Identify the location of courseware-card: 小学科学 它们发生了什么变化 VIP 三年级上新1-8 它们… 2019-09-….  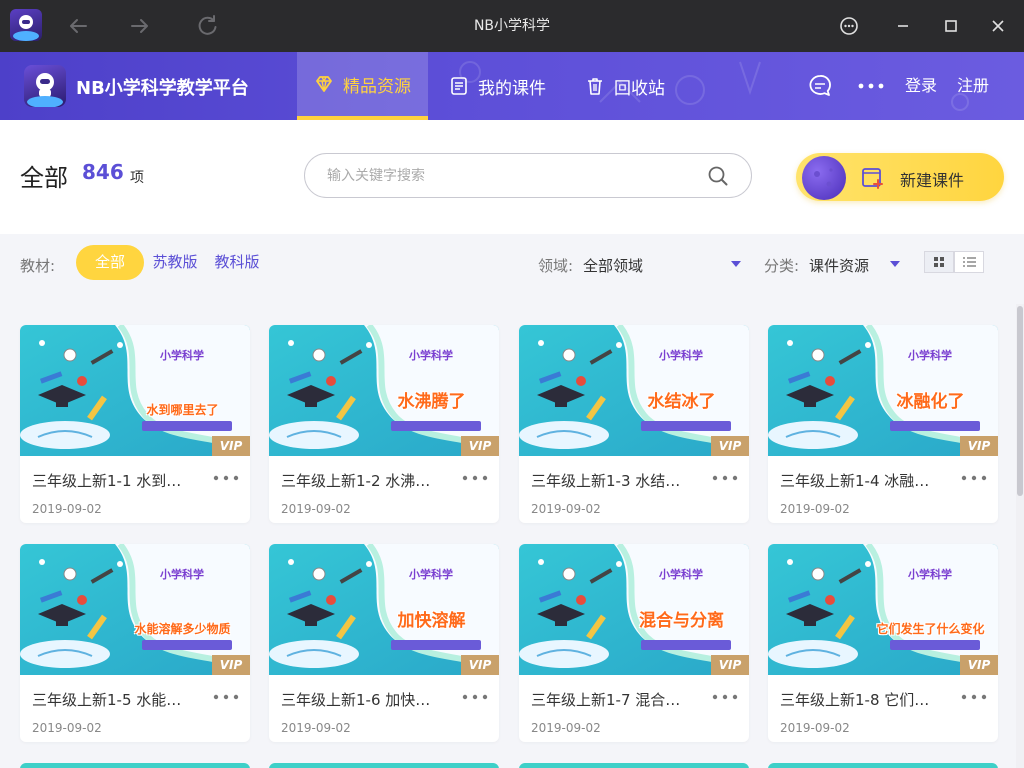
(883, 643).